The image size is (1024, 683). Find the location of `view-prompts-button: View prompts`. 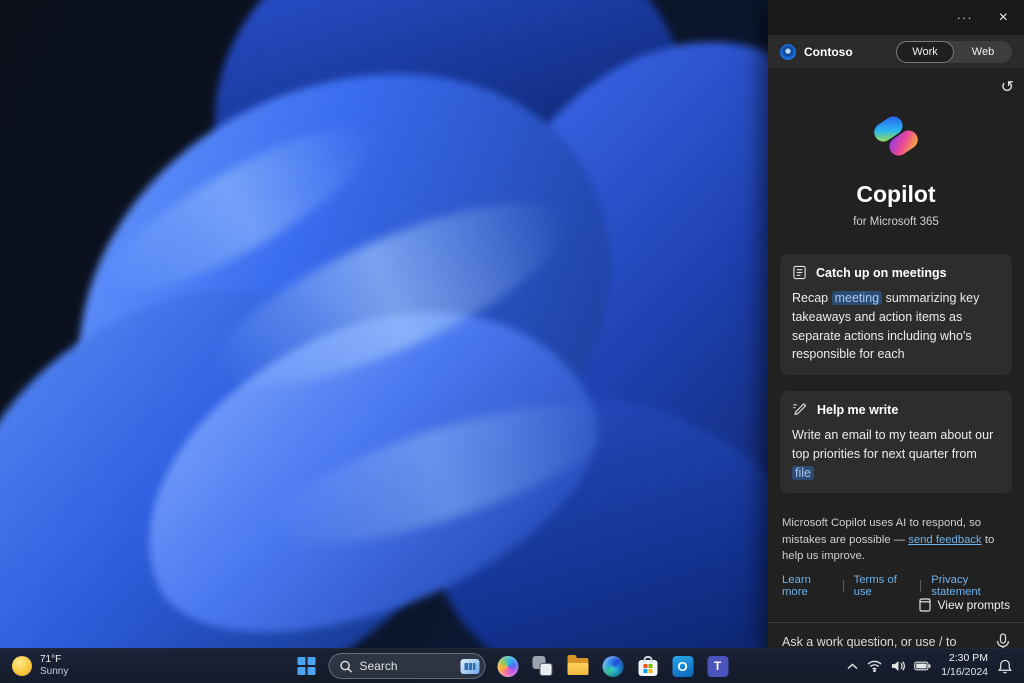

view-prompts-button: View prompts is located at coordinates (964, 605).